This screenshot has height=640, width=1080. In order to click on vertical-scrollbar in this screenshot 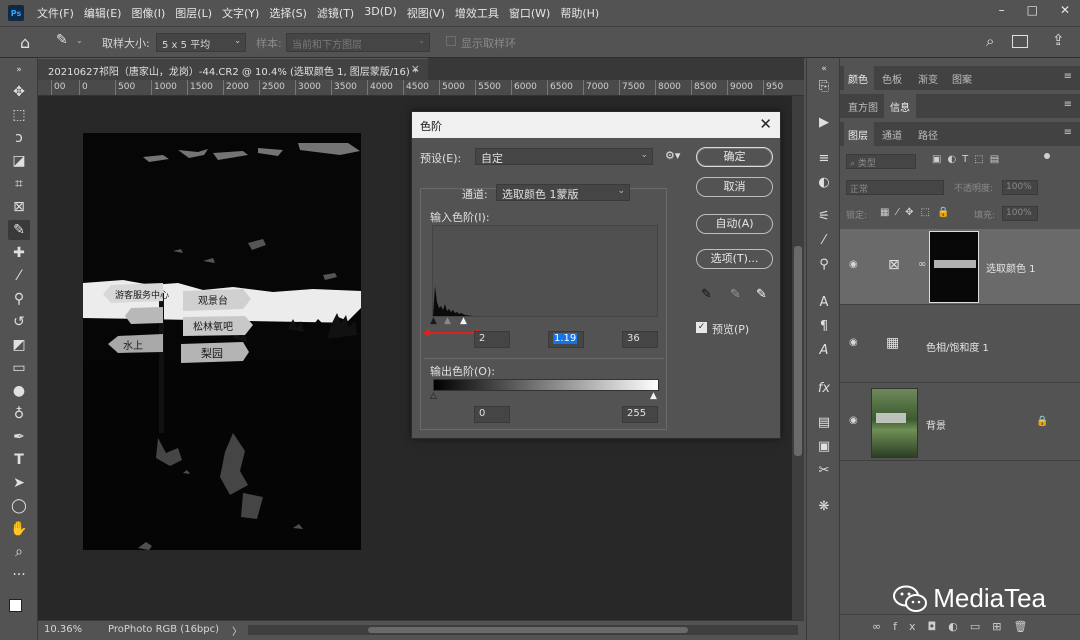, I will do `click(798, 358)`.